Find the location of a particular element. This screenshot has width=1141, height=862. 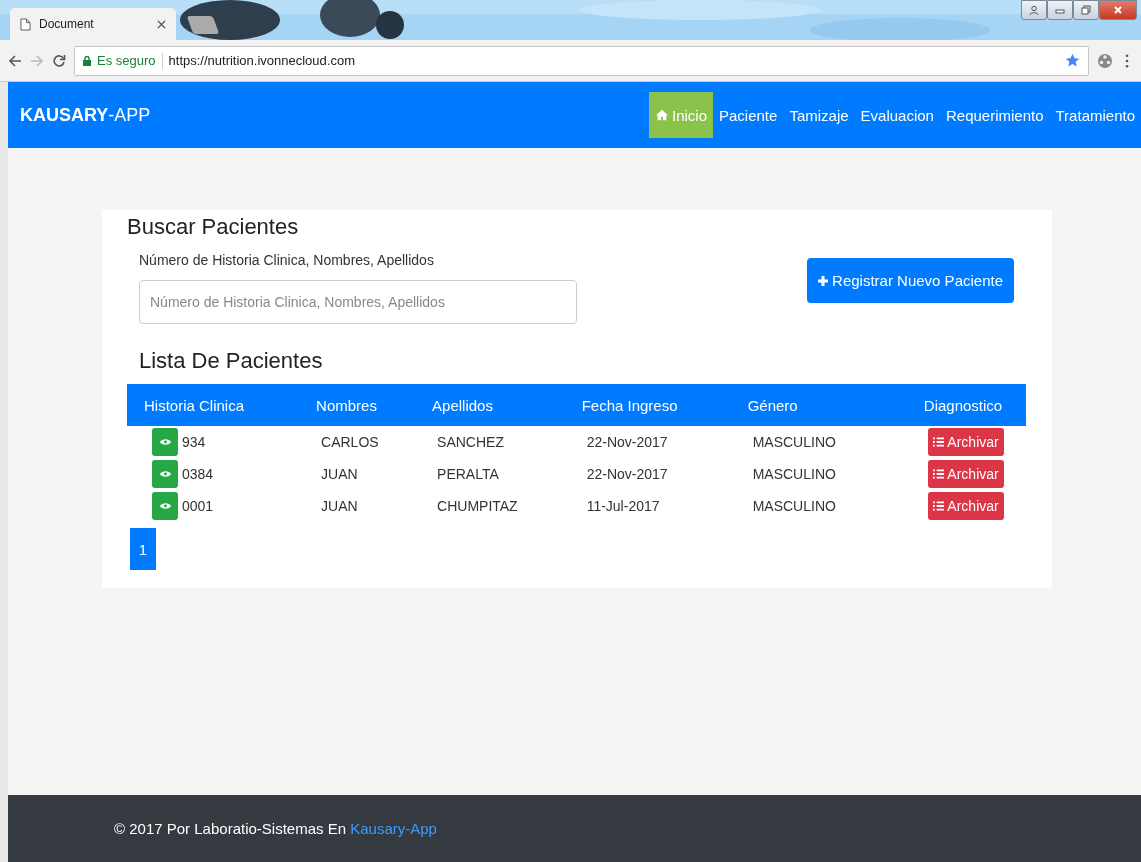

column-header: Apellidos is located at coordinates (490, 405).